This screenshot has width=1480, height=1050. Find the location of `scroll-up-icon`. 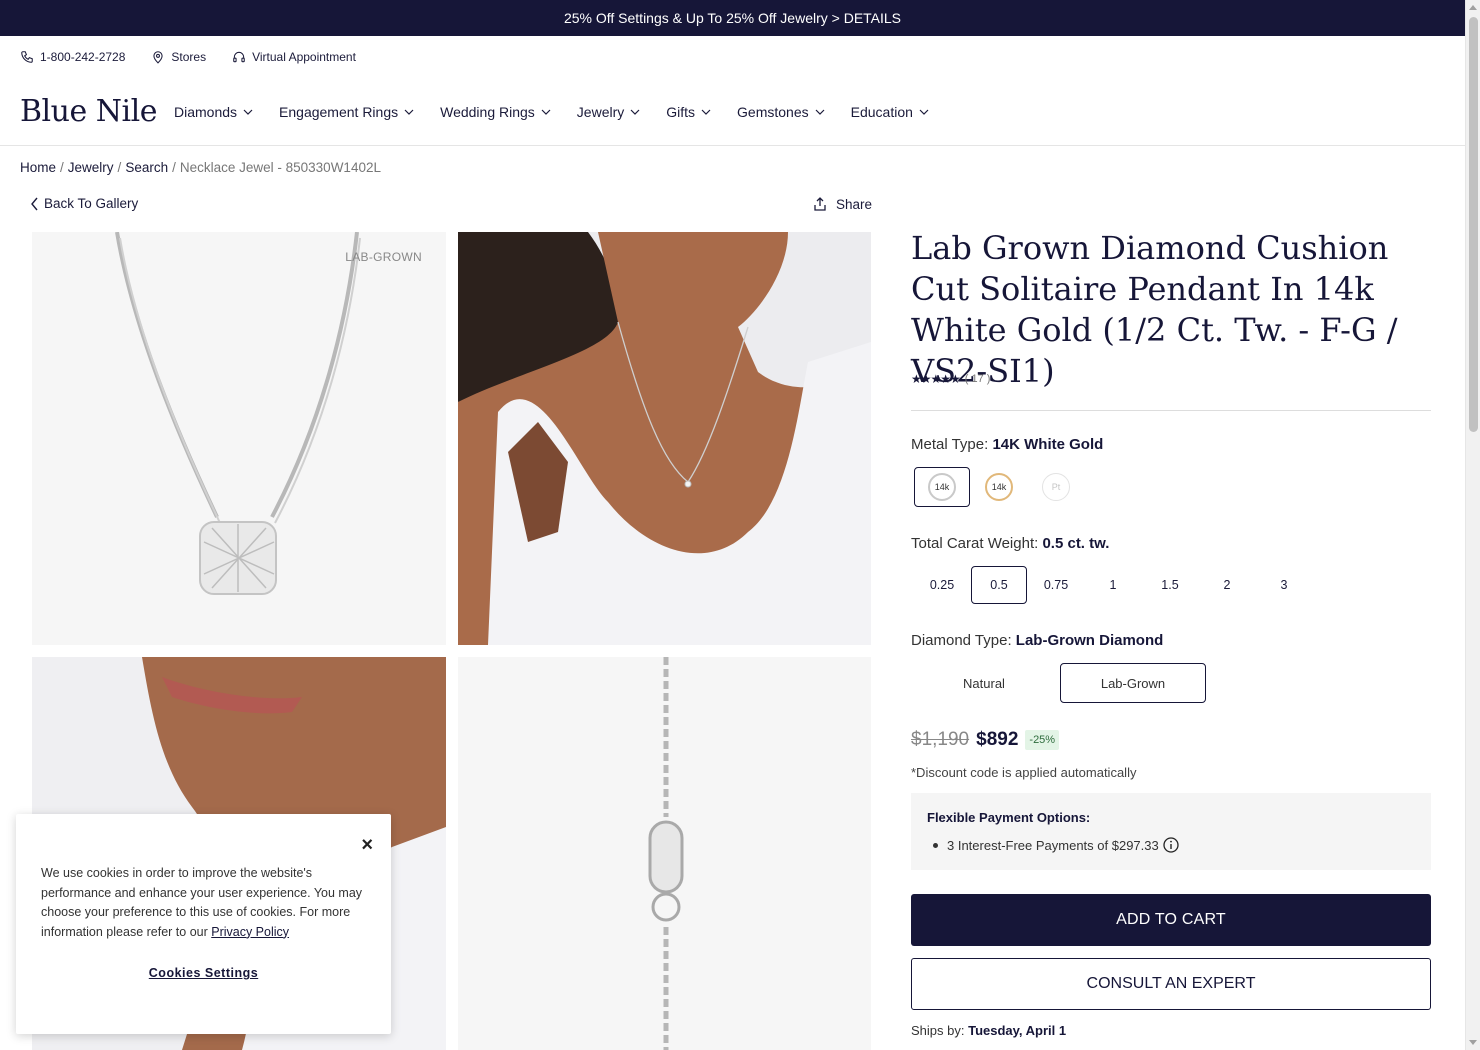

scroll-up-icon is located at coordinates (1473, 7).